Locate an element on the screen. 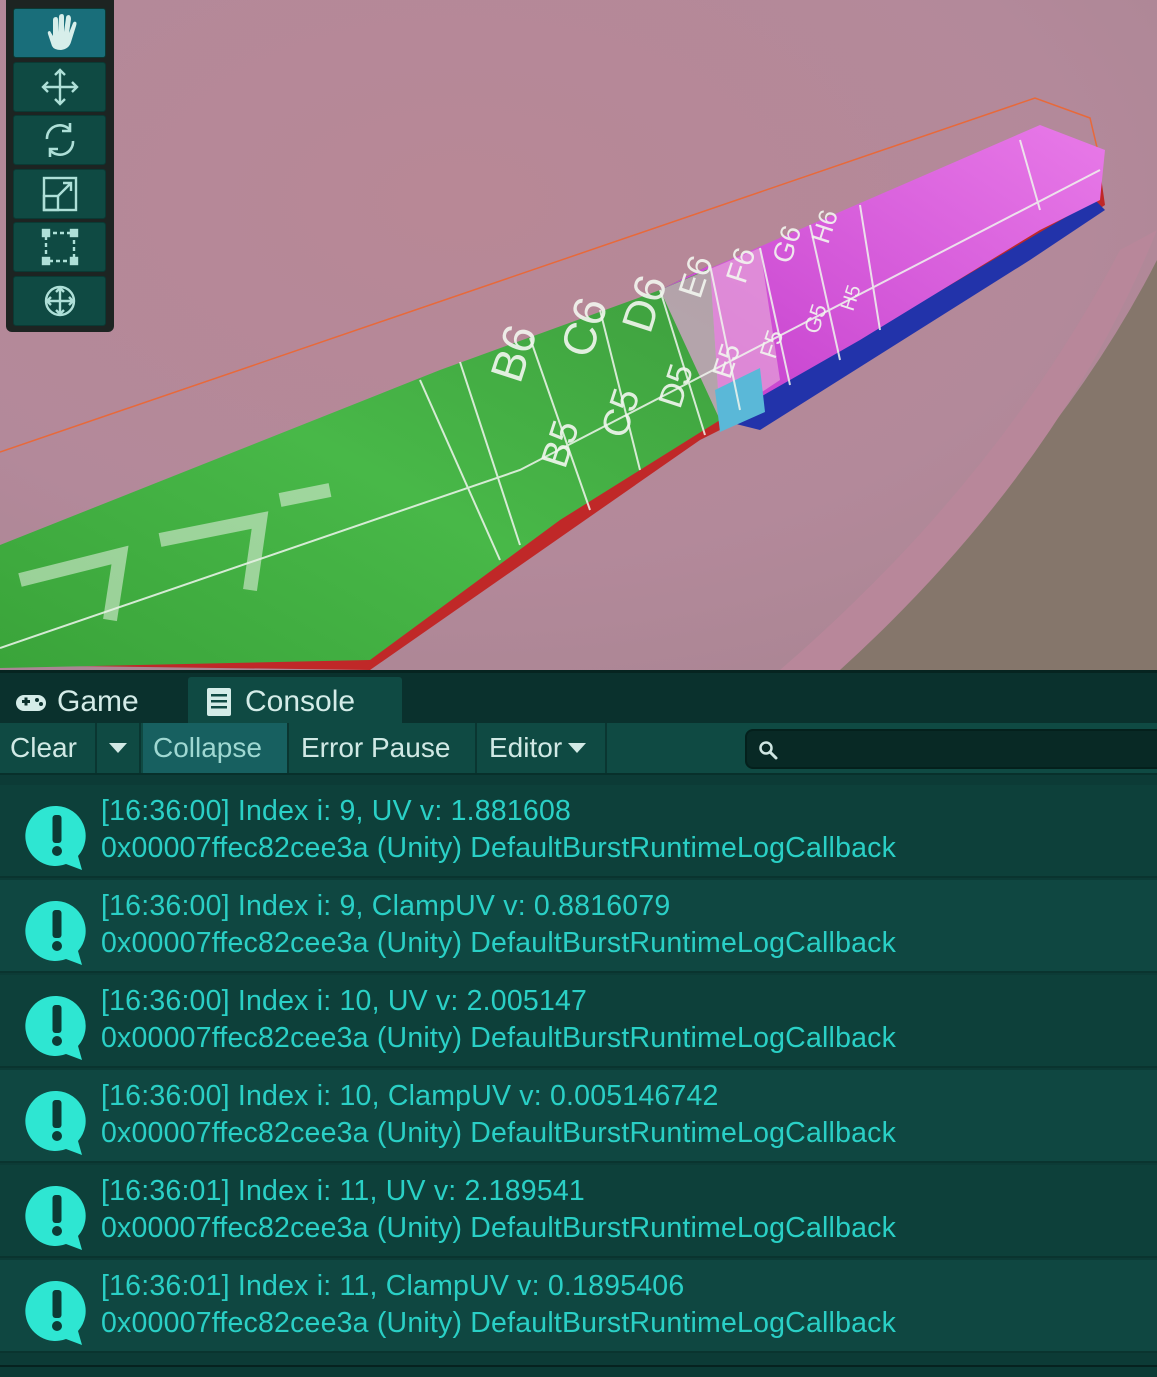 The image size is (1157, 1377). cell-label: D6 is located at coordinates (645, 303).